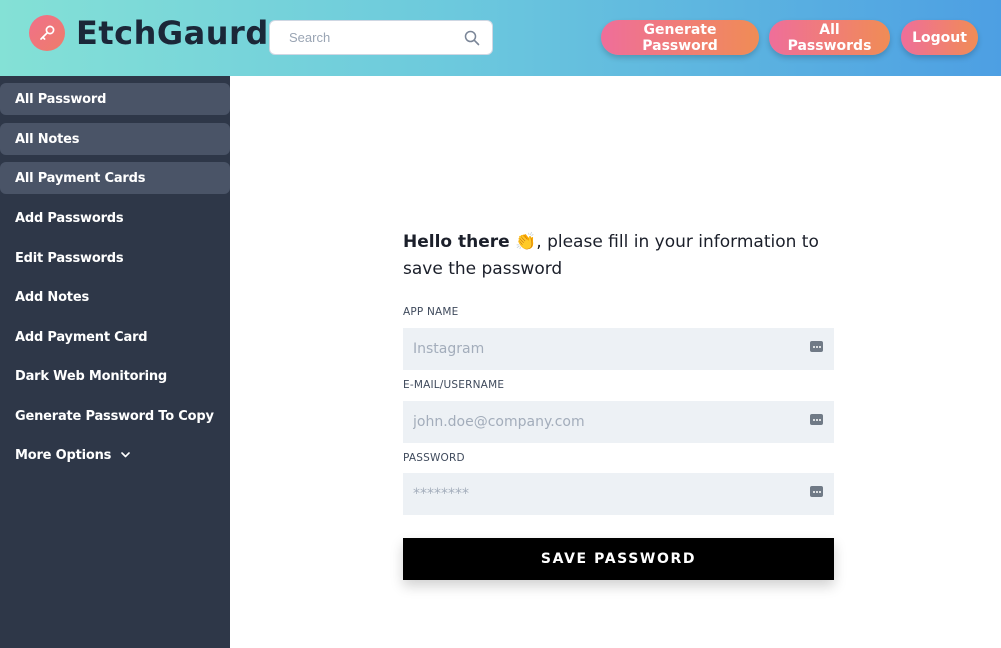  I want to click on email-input, so click(600, 422).